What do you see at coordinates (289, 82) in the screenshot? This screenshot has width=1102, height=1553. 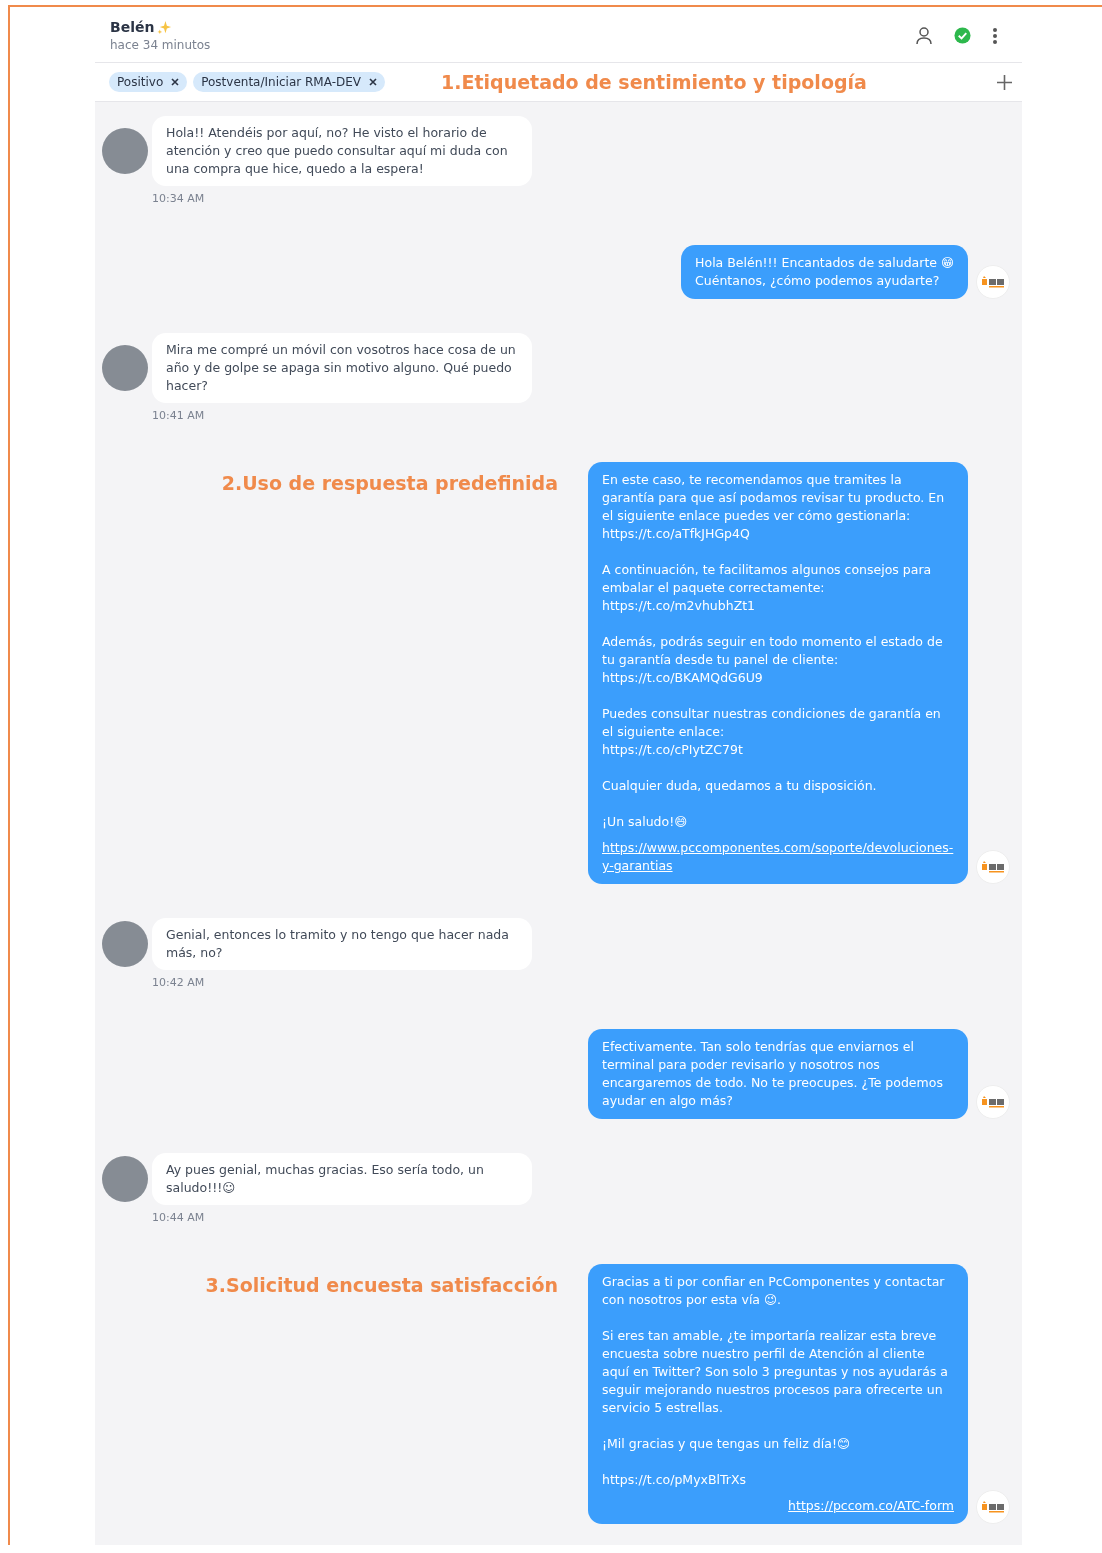 I see `tag-chip: Postventa/Iniciar RMA-DEV` at bounding box center [289, 82].